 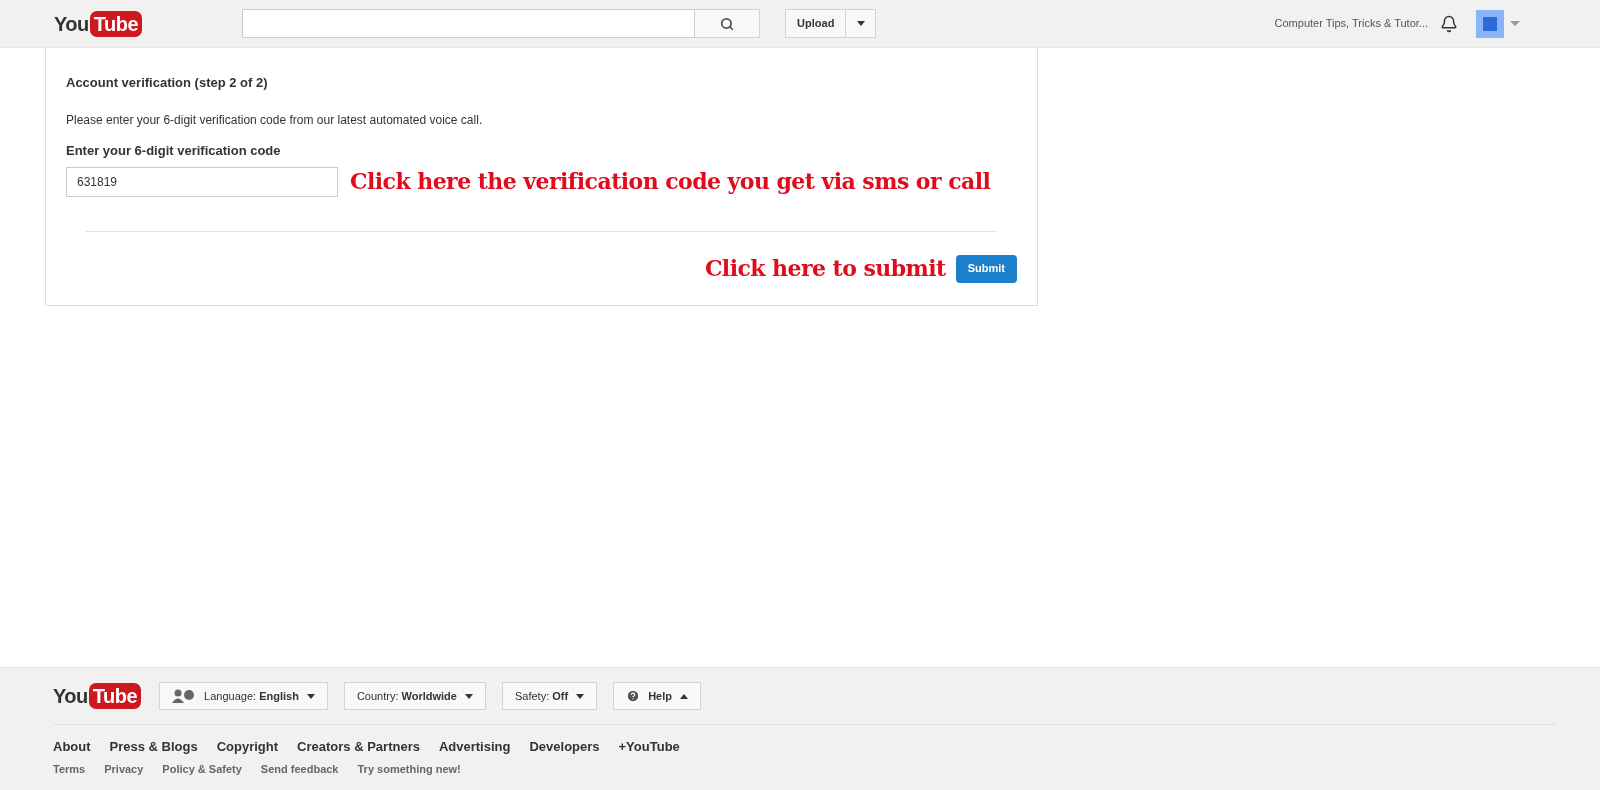 What do you see at coordinates (72, 747) in the screenshot?
I see `footer-link: About` at bounding box center [72, 747].